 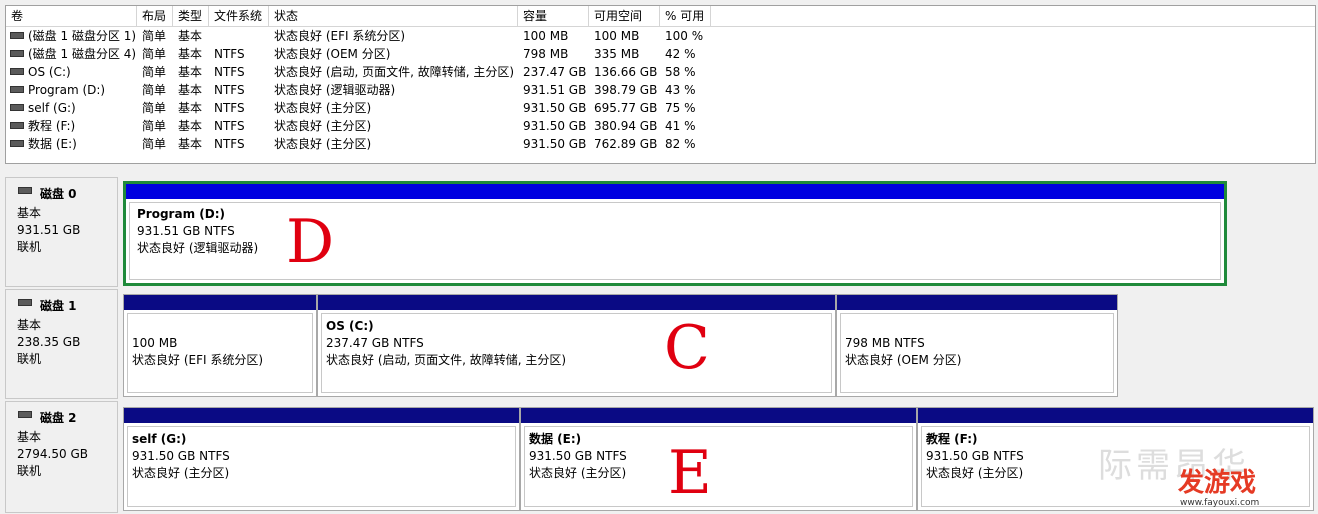 What do you see at coordinates (321, 466) in the screenshot?
I see `partition-body: self (G:) 931.50 GB NTFS 状态良好 (主分区)` at bounding box center [321, 466].